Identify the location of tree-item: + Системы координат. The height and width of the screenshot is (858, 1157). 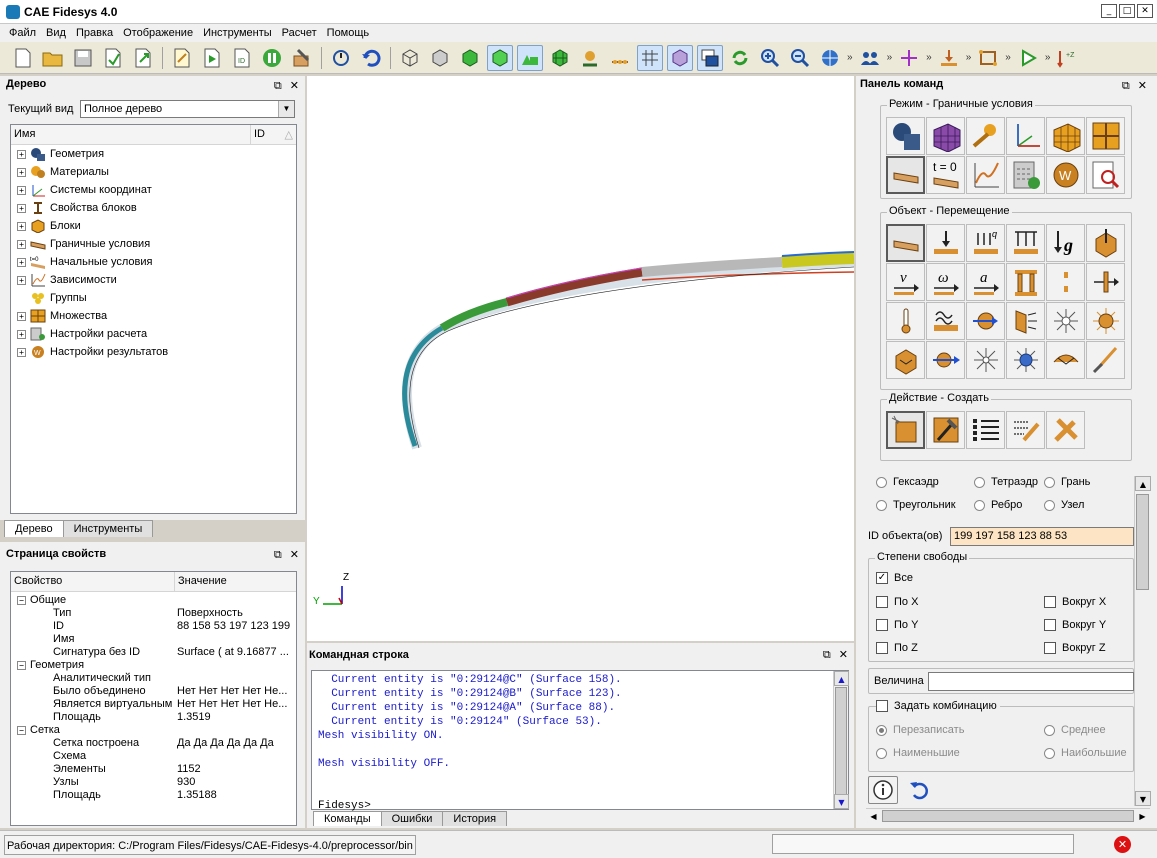
(153, 190).